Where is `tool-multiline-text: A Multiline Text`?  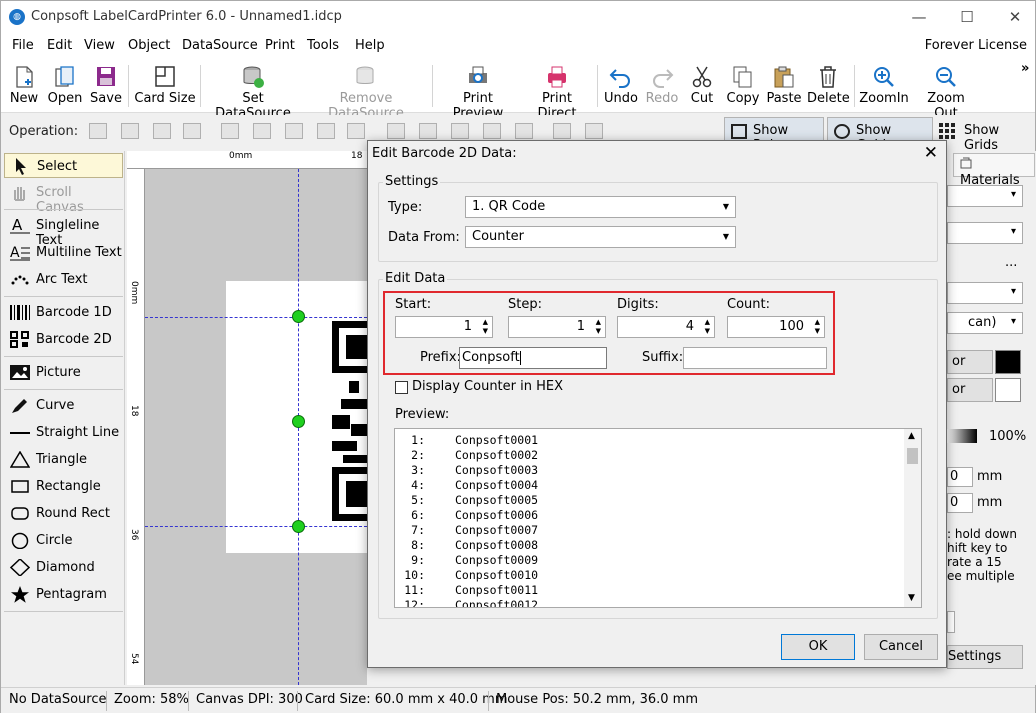 tool-multiline-text: A Multiline Text is located at coordinates (63, 252).